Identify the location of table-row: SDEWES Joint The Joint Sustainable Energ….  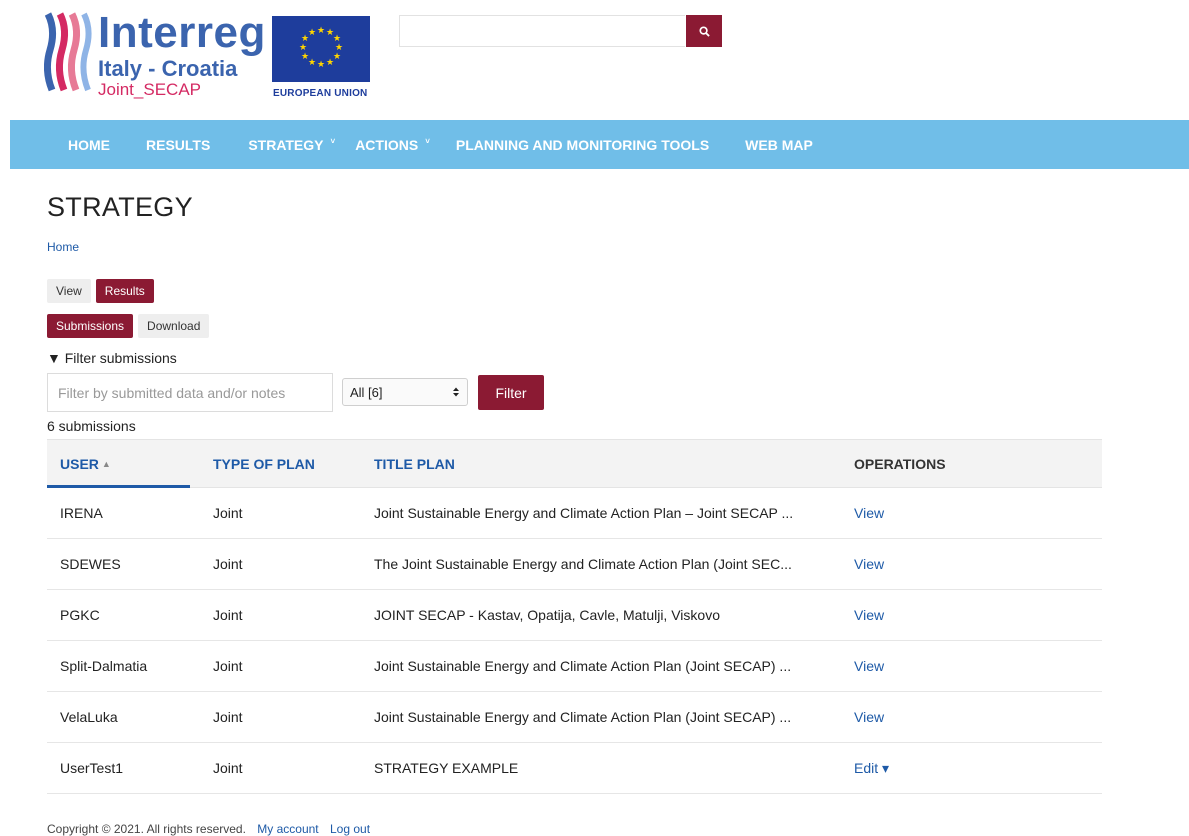
(574, 564).